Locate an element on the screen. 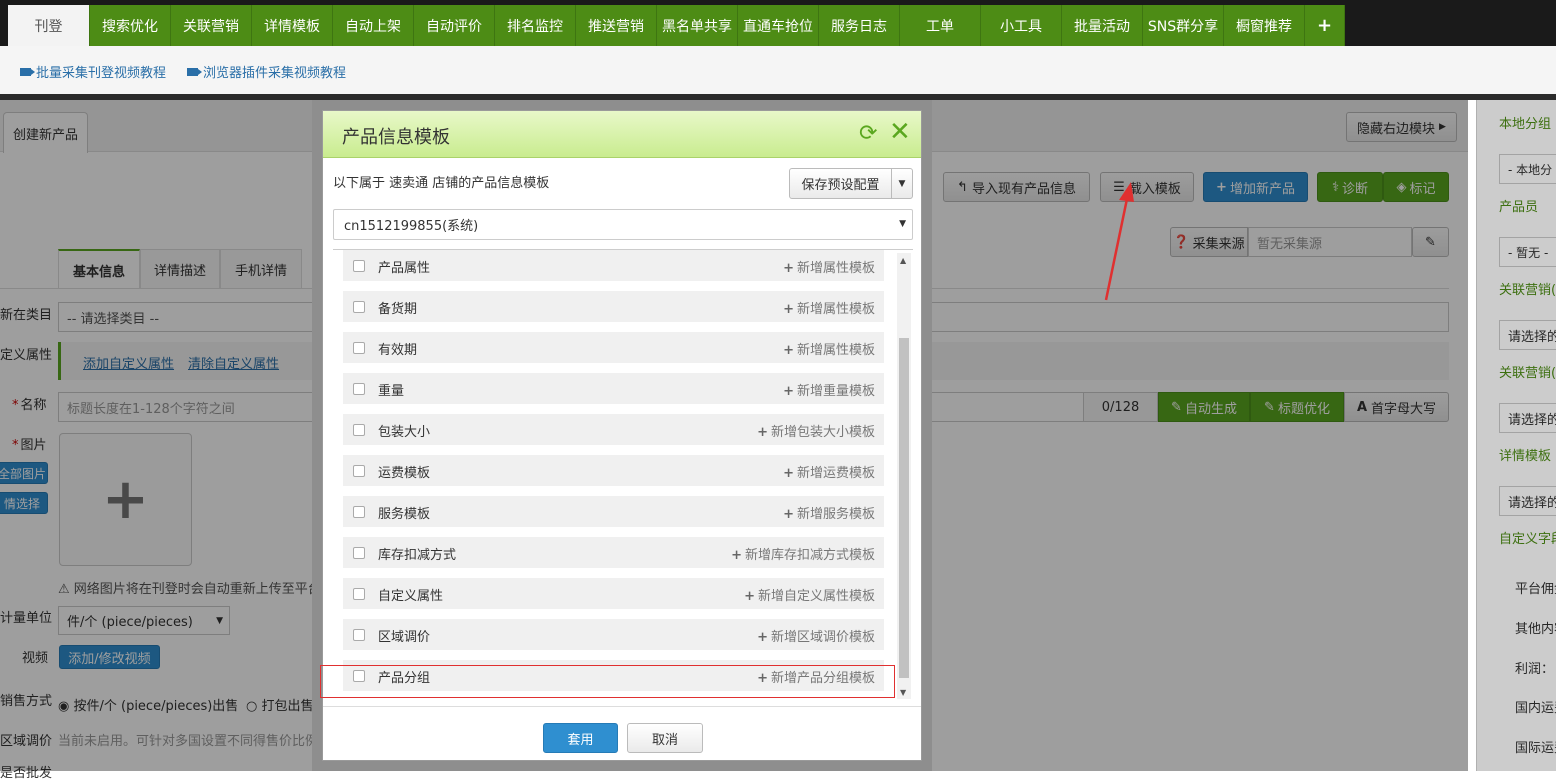 Image resolution: width=1556 pixels, height=781 pixels. add-template-link: + 新增库存扣减方式模板 is located at coordinates (803, 553).